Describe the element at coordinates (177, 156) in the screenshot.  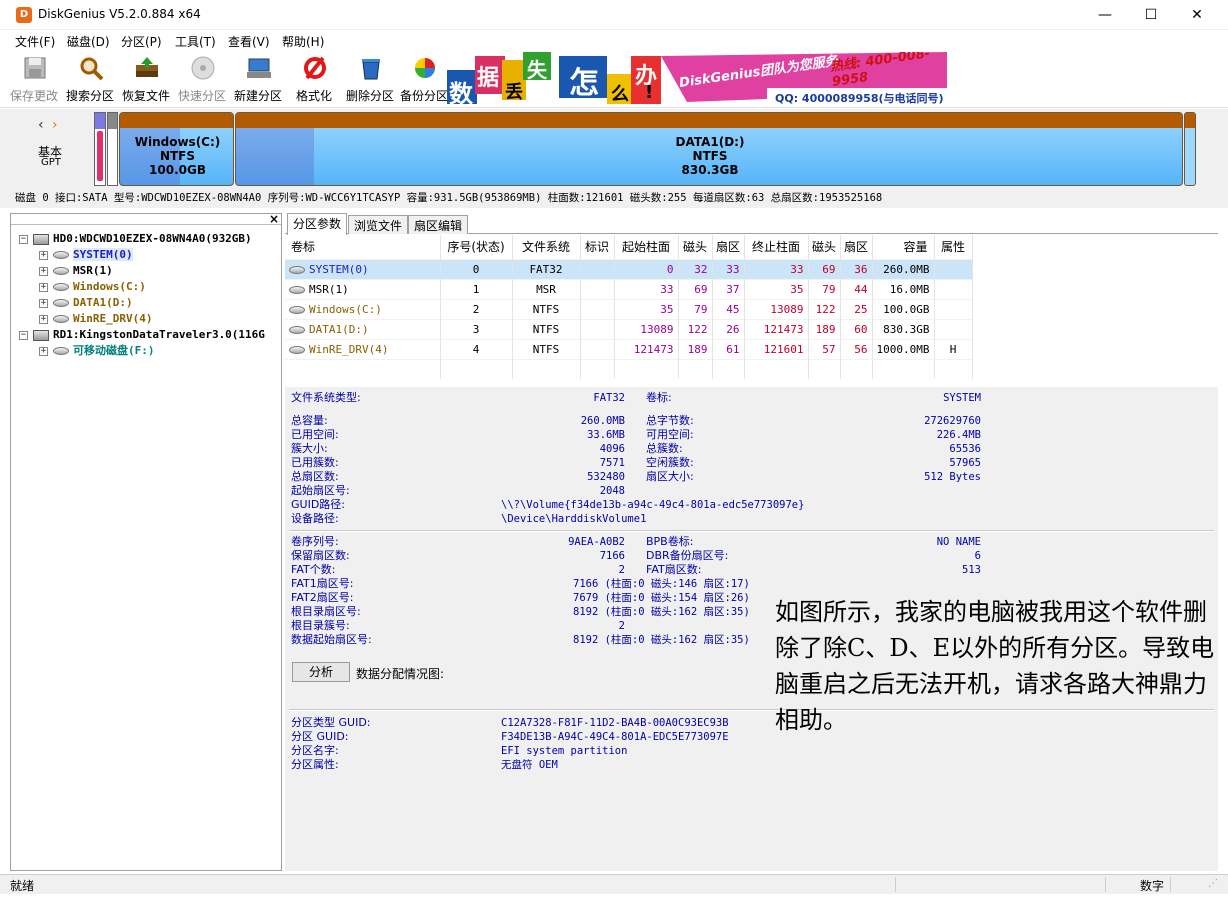
I see `partition-c-fs: NTFS` at that location.